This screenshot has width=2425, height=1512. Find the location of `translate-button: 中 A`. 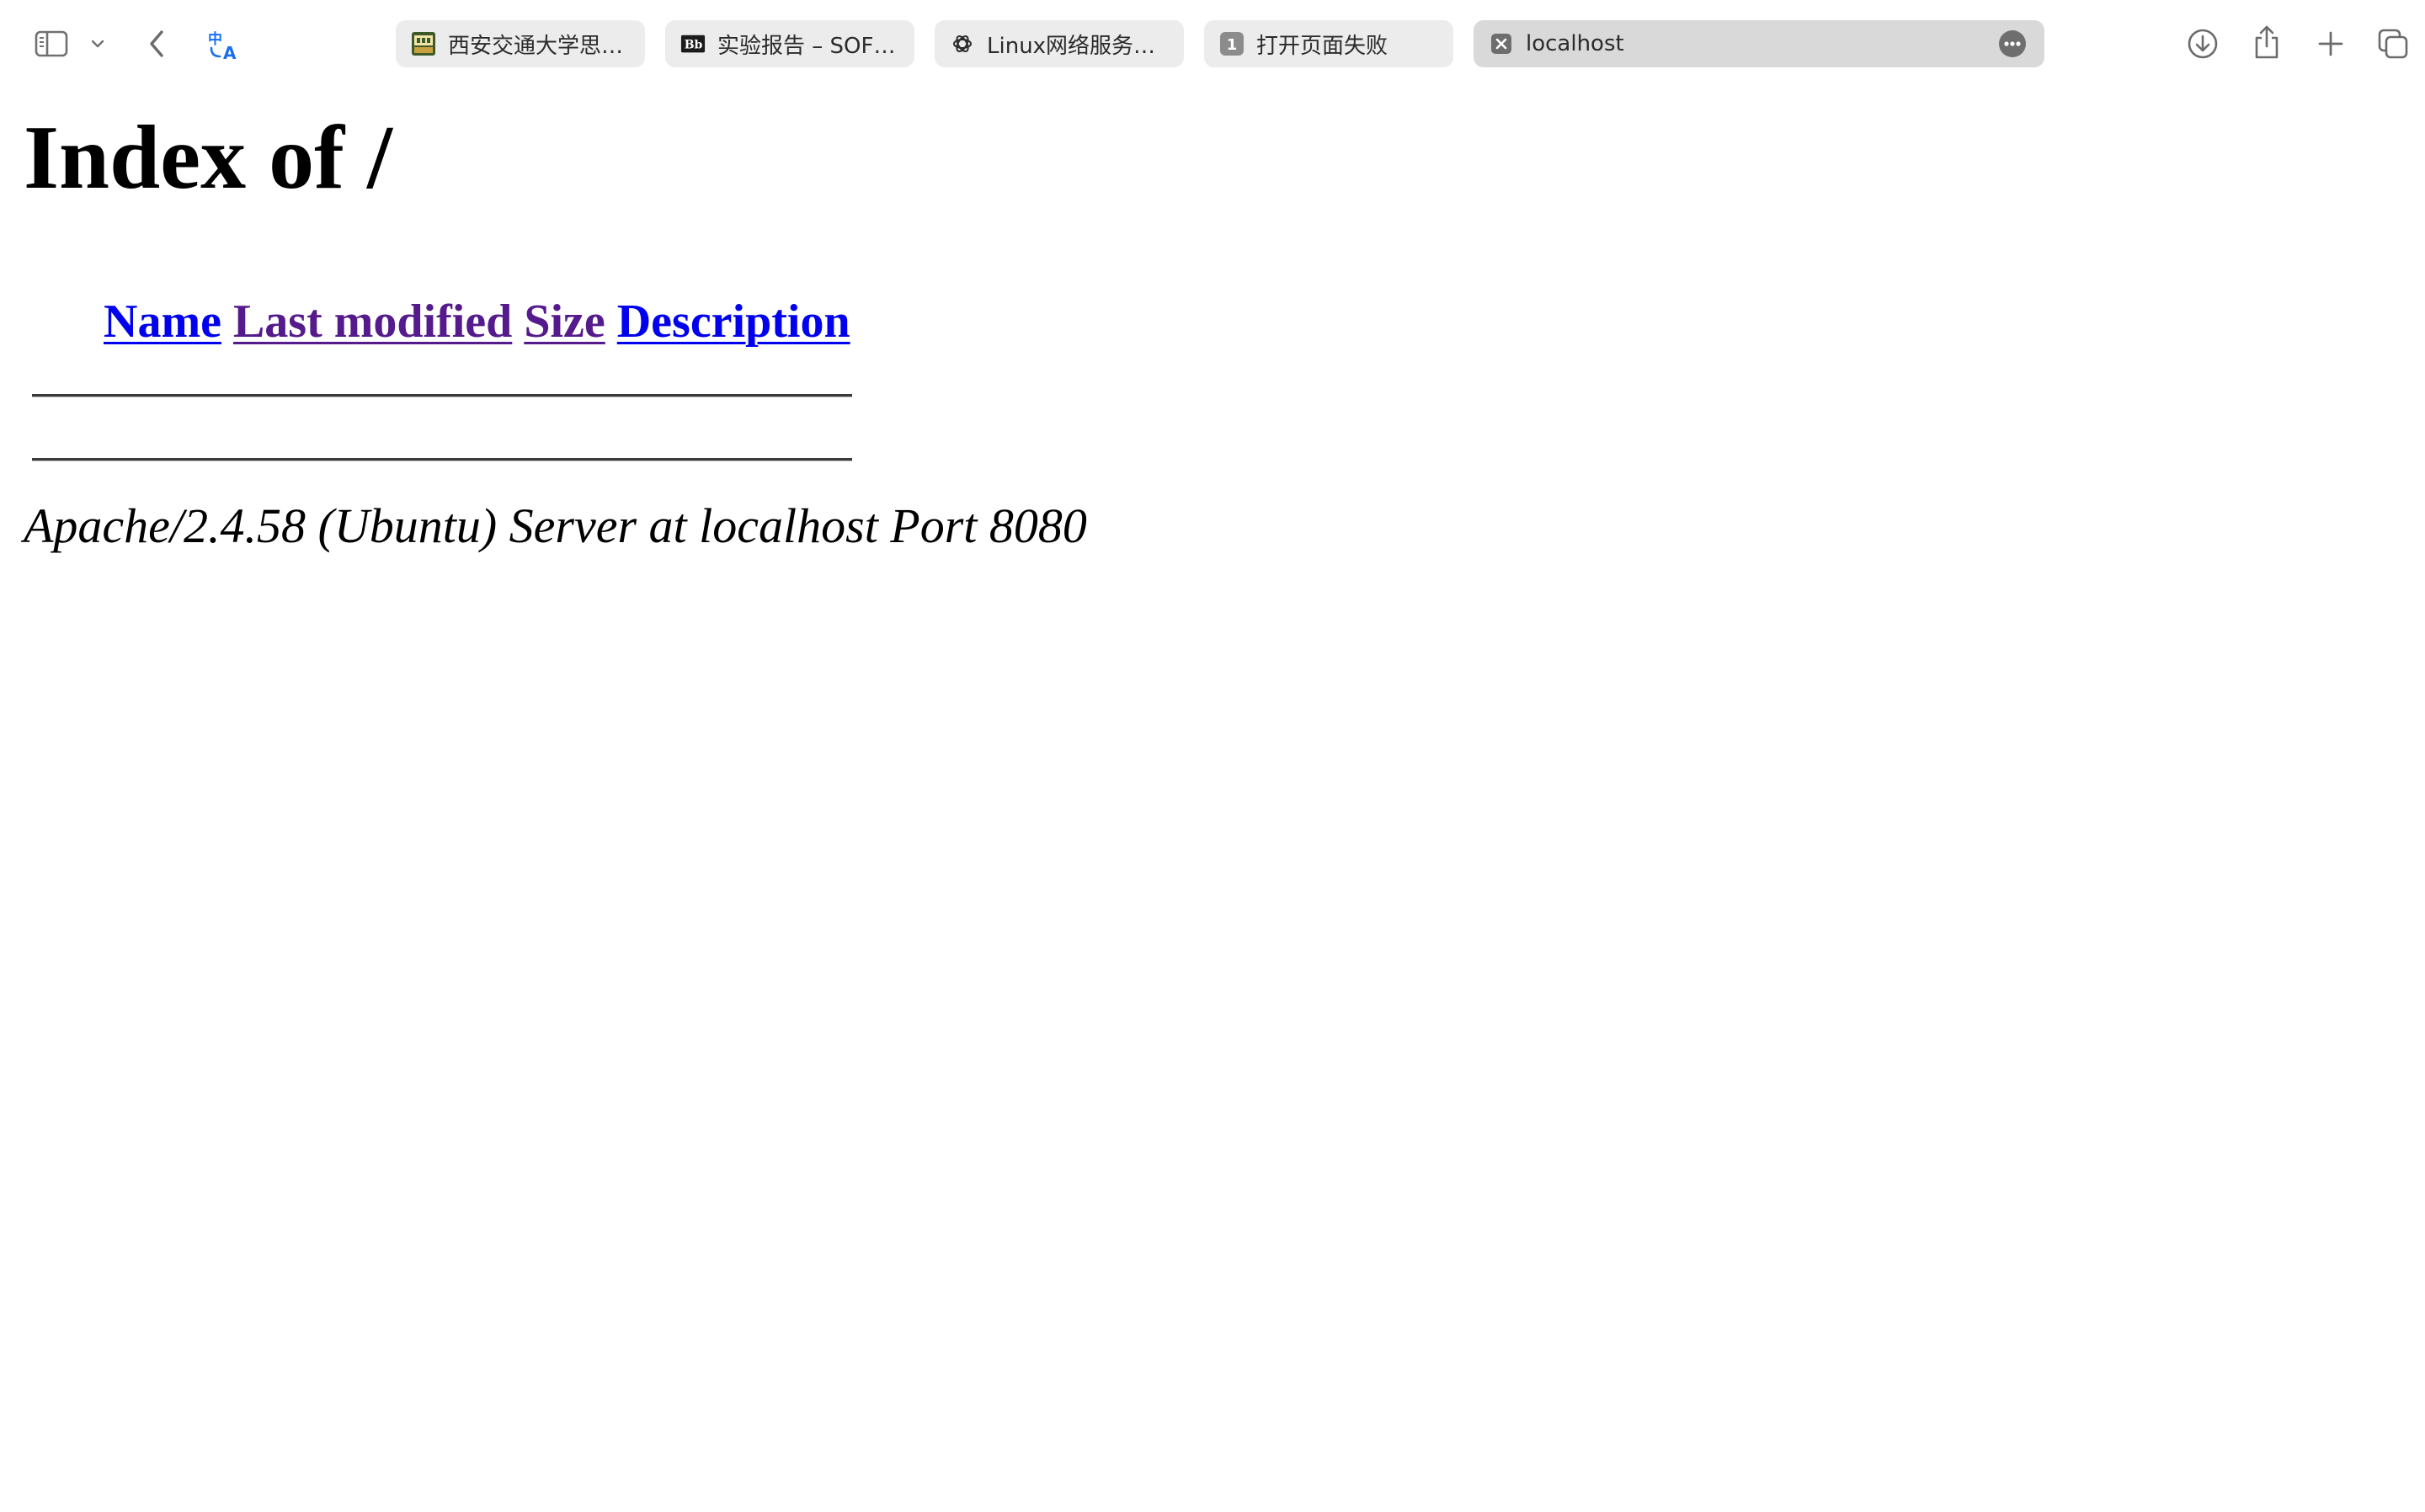

translate-button: 中 A is located at coordinates (224, 45).